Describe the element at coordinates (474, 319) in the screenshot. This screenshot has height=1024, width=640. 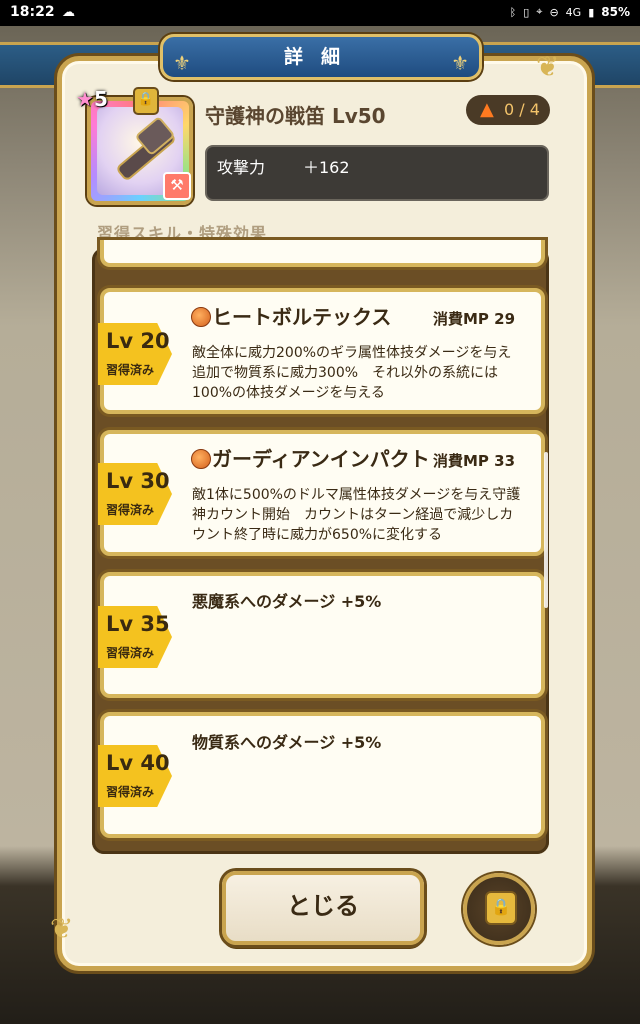
I see `skill-mp: 消費MP 29` at that location.